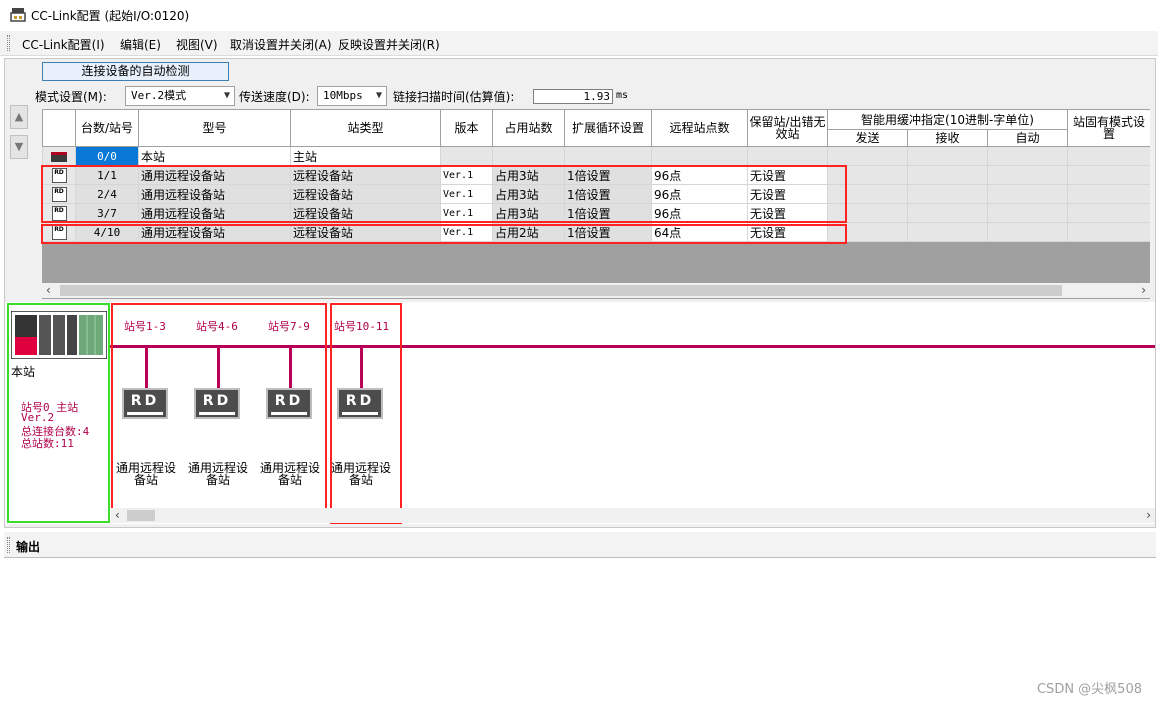  Describe the element at coordinates (561, 290) in the screenshot. I see `table-hscroll-thumb` at that location.